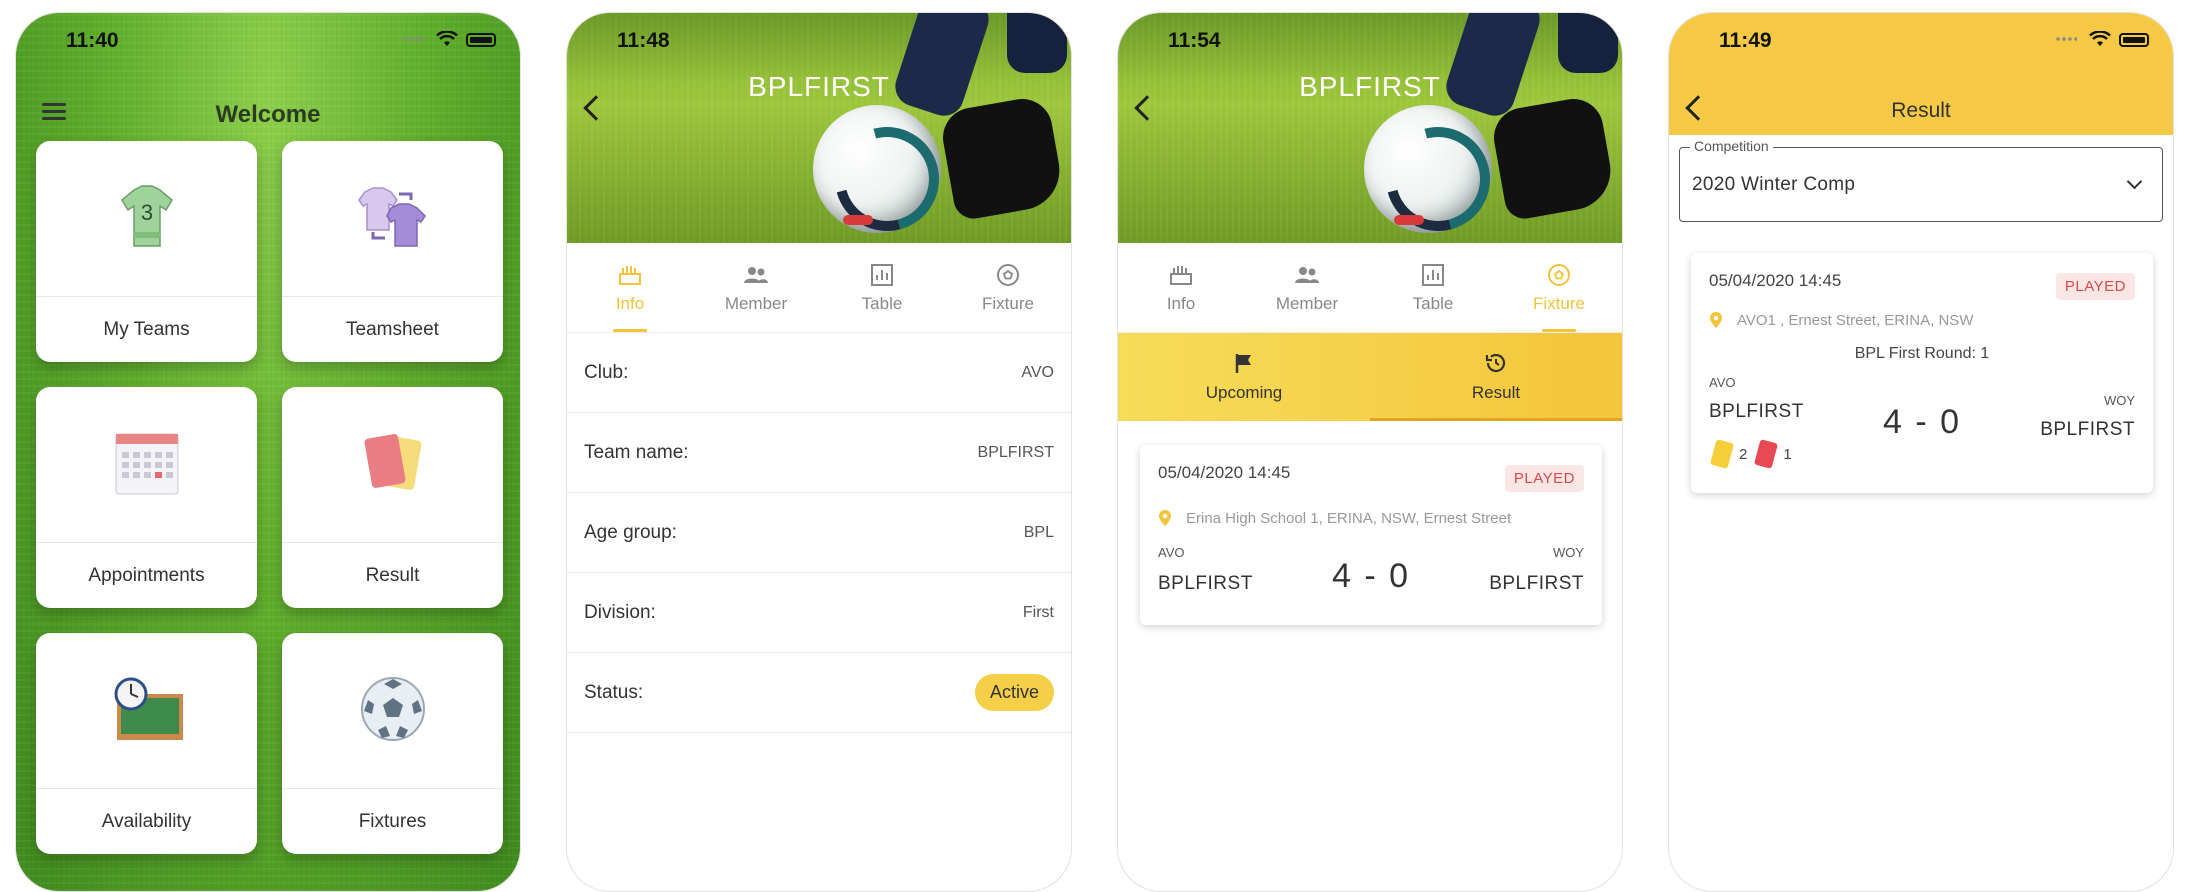 This screenshot has width=2194, height=892. Describe the element at coordinates (92, 40) in the screenshot. I see `status-time: 11:40` at that location.